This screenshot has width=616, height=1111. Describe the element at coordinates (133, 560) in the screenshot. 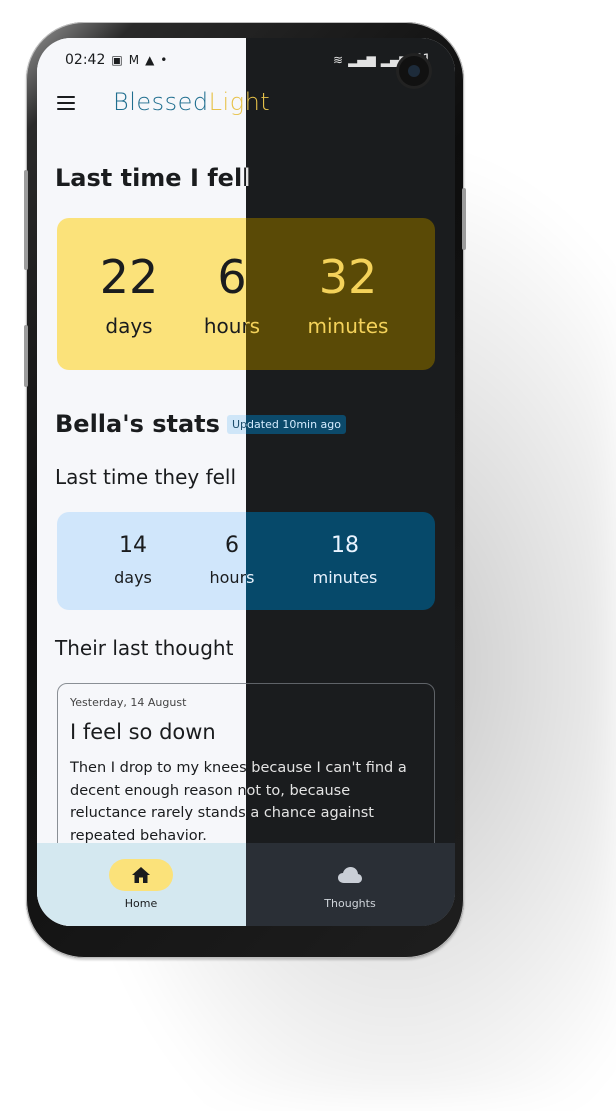

I see `partner-days-counter: 14 days` at that location.